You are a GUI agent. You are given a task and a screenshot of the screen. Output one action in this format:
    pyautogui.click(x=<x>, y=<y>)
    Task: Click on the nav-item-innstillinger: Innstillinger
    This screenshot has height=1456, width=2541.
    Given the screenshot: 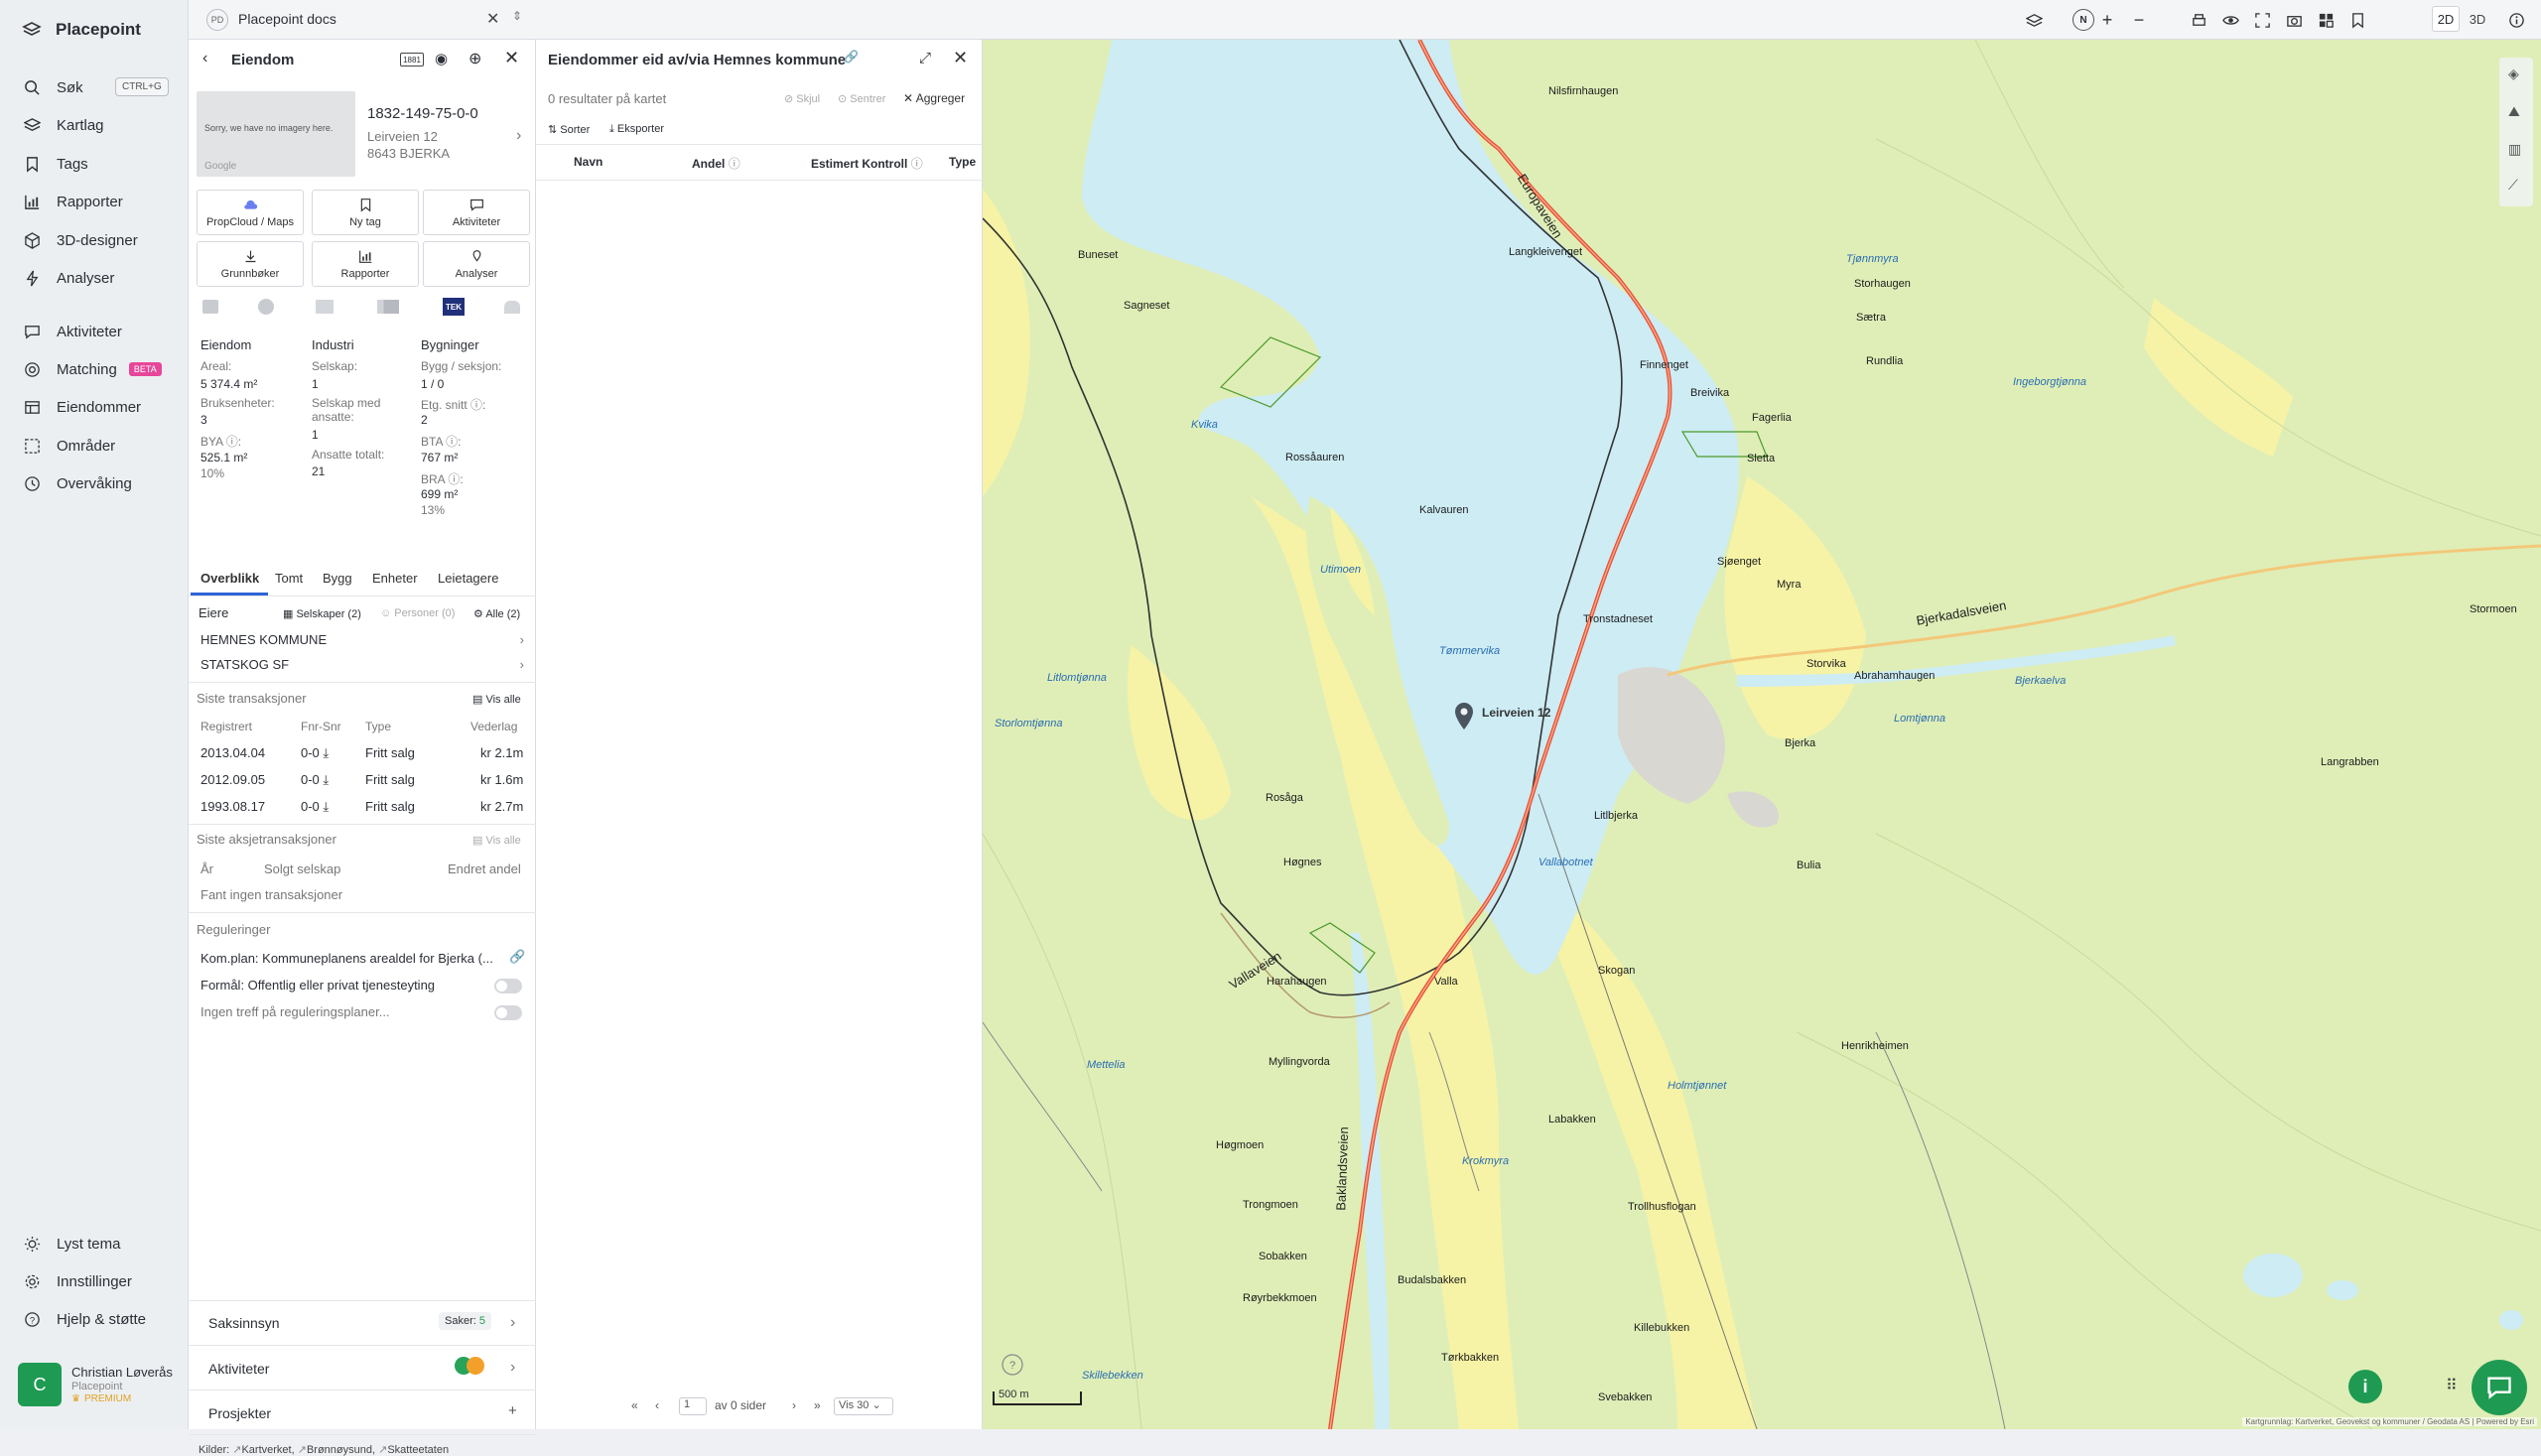 What is the action you would take?
    pyautogui.click(x=98, y=1281)
    